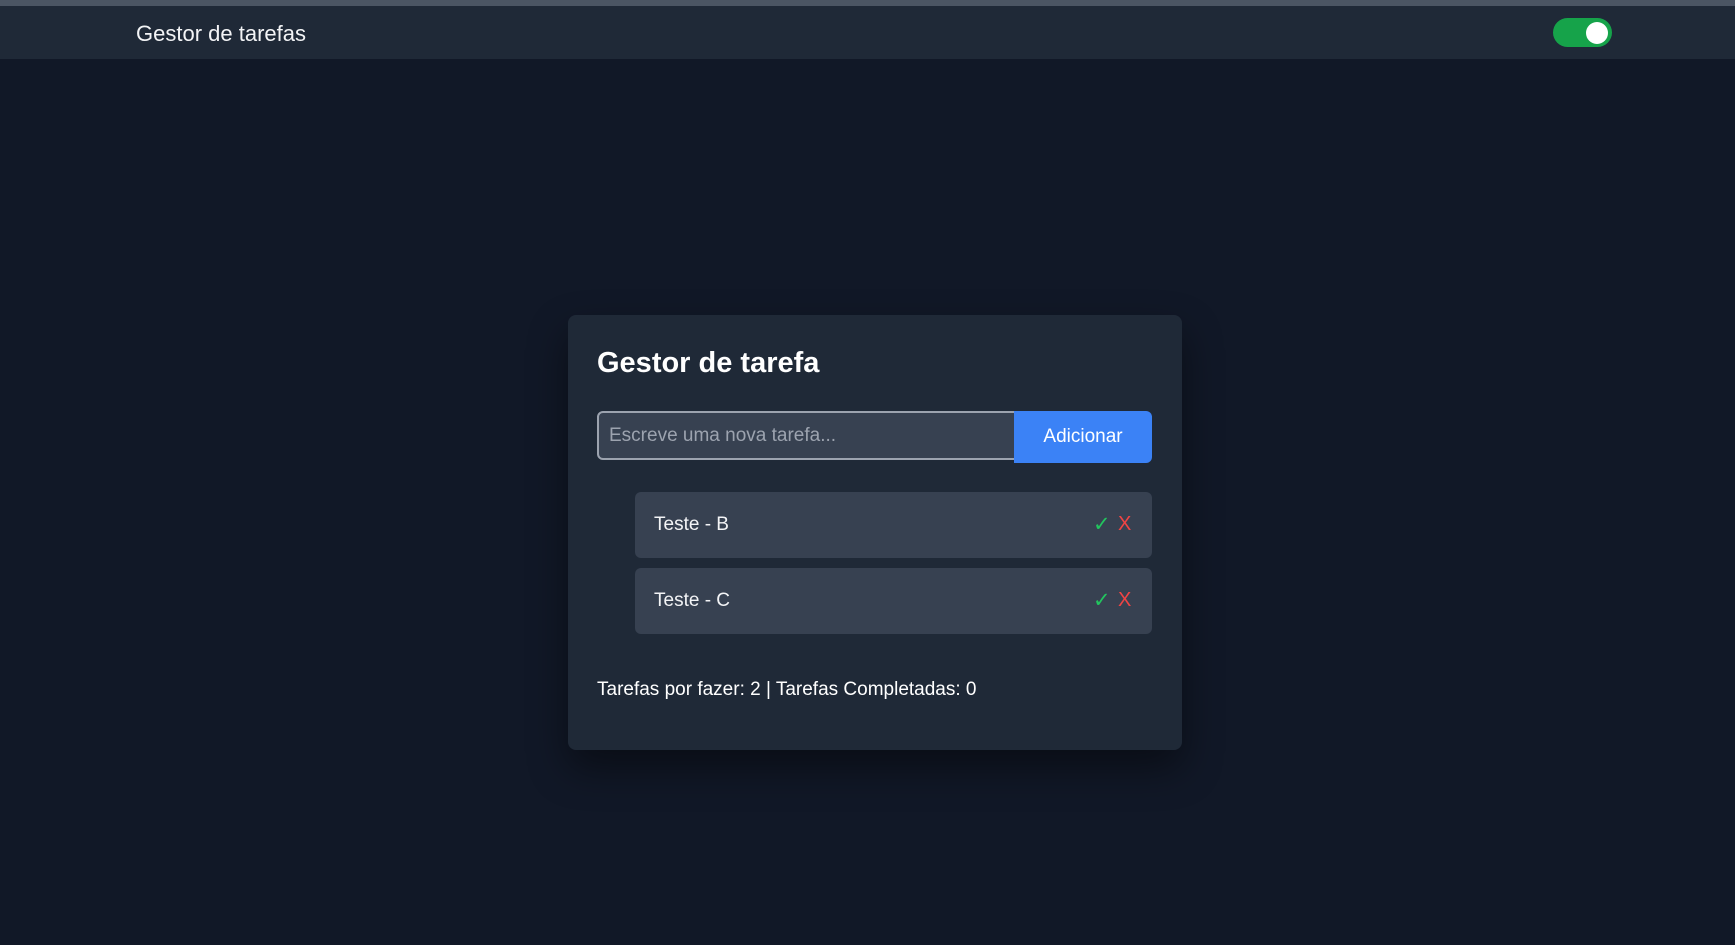 This screenshot has width=1735, height=945. Describe the element at coordinates (692, 600) in the screenshot. I see `task-label: Teste - C` at that location.